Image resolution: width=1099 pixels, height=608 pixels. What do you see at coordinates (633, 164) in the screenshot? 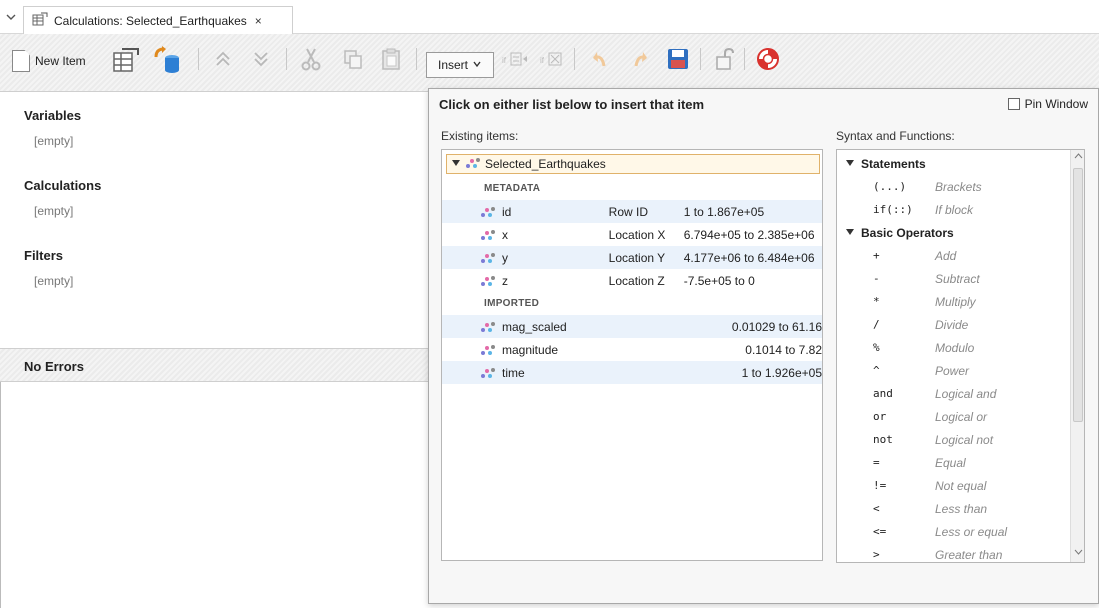
I see `list-item-root: Selected_Earthquakes` at bounding box center [633, 164].